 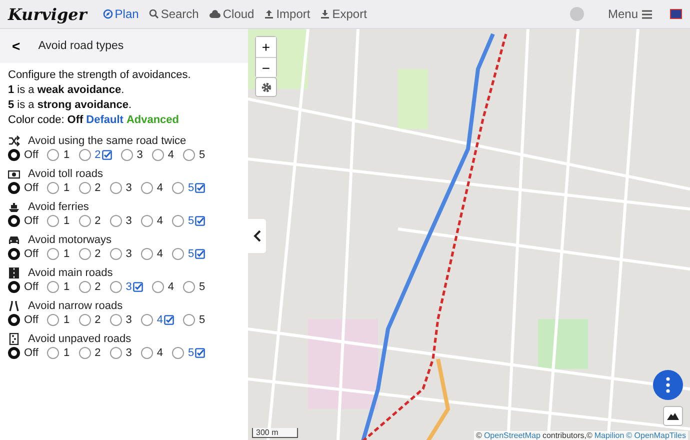 I want to click on settings-button, so click(x=266, y=87).